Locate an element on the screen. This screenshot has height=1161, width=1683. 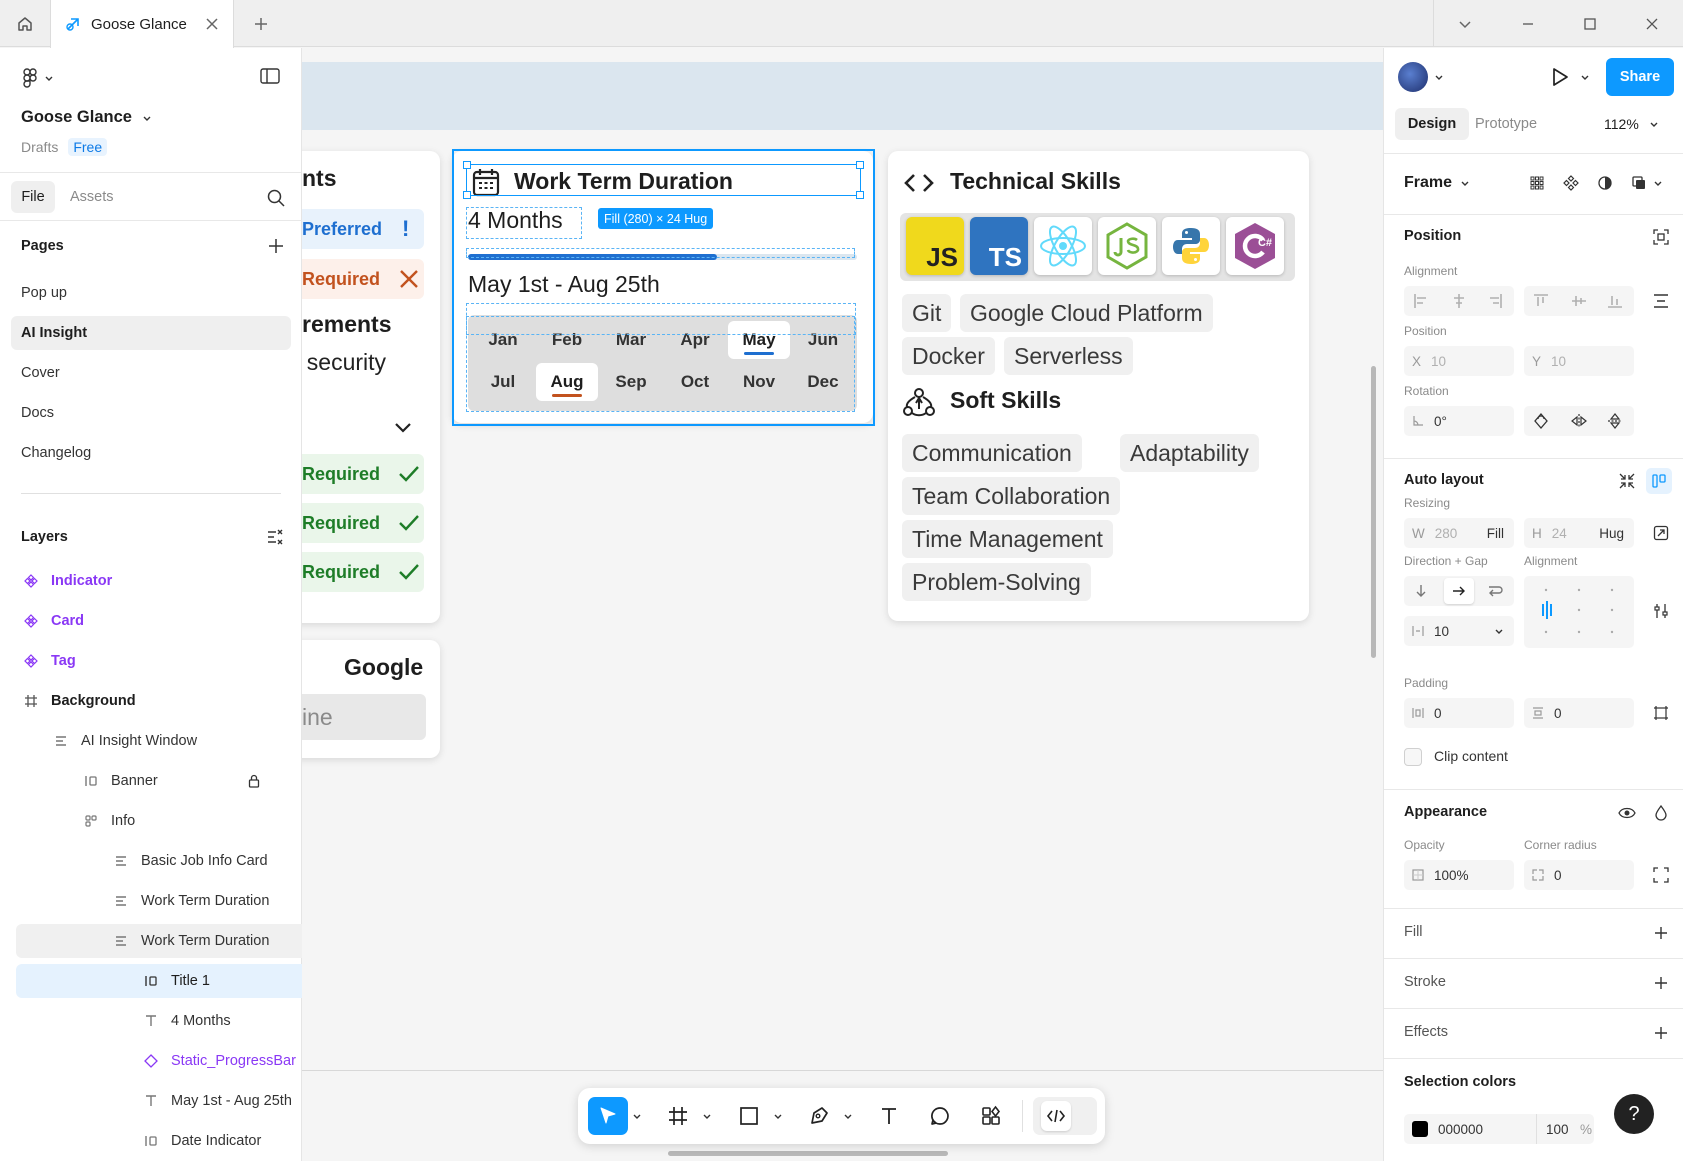
w-mode: Fill is located at coordinates (1495, 533).